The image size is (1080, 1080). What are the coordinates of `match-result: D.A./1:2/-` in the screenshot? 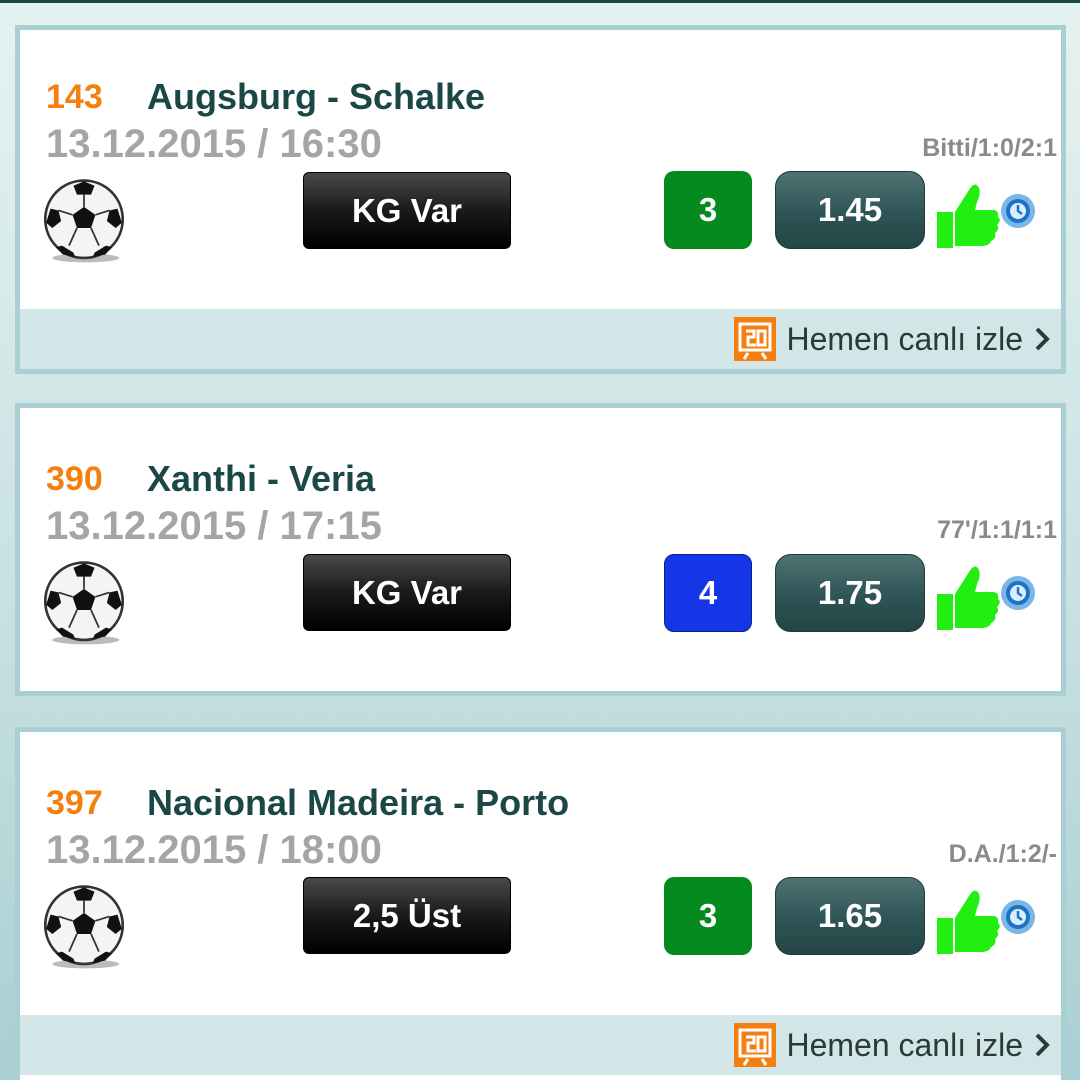 It's located at (1002, 854).